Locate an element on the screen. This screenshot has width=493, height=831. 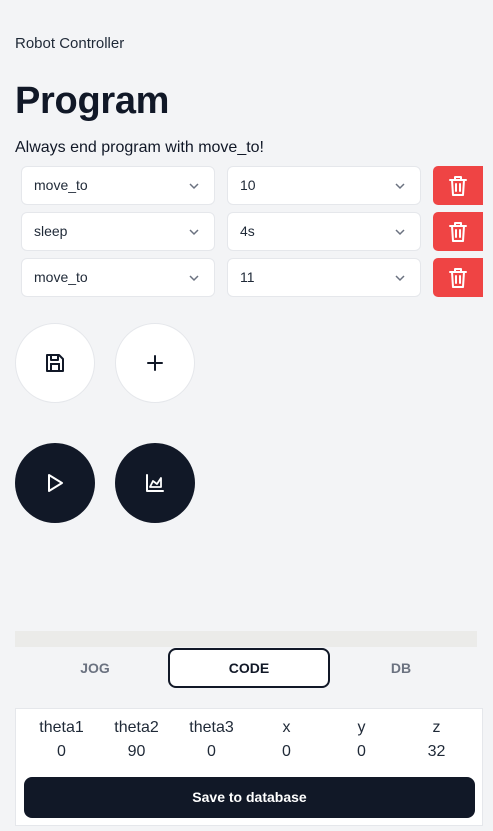
run-program-button is located at coordinates (55, 483).